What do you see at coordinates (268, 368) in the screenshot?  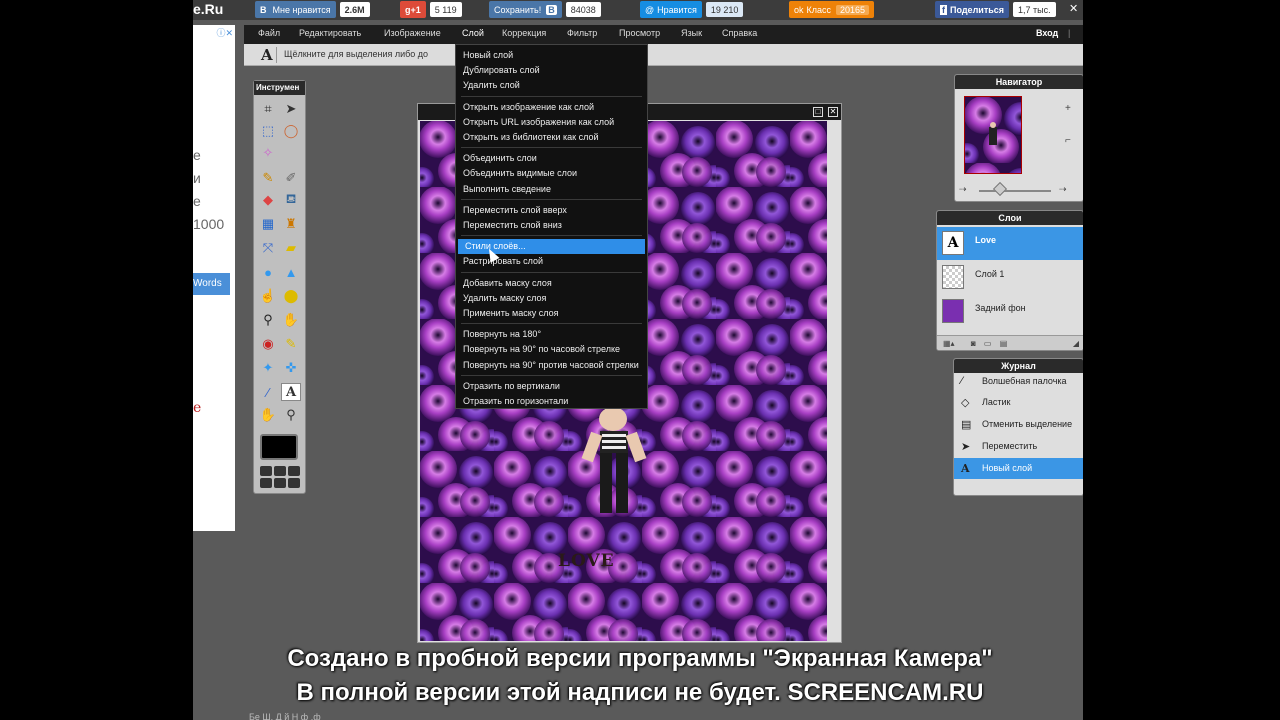 I see `bloat-icon: ✦` at bounding box center [268, 368].